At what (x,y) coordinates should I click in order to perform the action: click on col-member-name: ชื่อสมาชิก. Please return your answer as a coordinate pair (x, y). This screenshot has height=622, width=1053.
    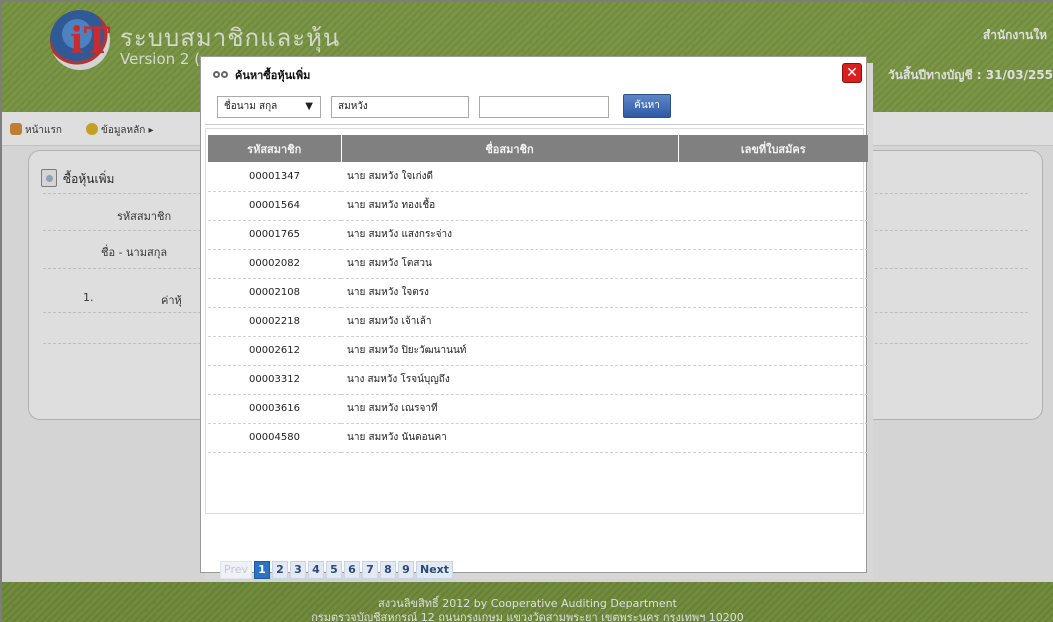
    Looking at the image, I should click on (510, 148).